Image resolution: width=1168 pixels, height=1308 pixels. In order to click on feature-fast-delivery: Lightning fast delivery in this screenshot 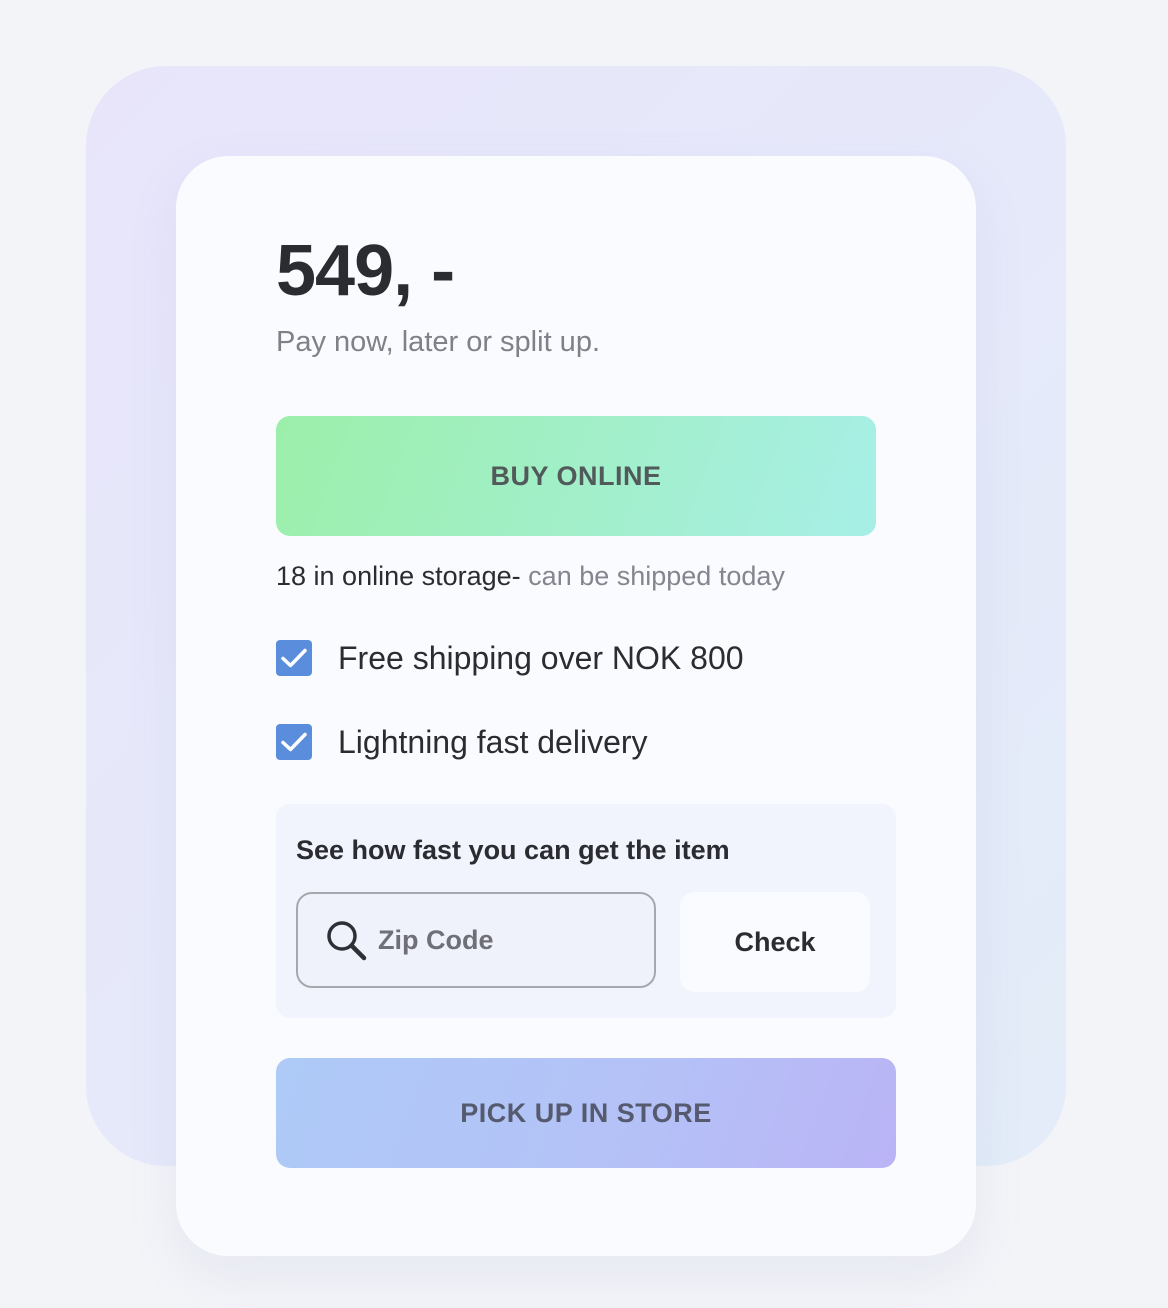, I will do `click(462, 742)`.